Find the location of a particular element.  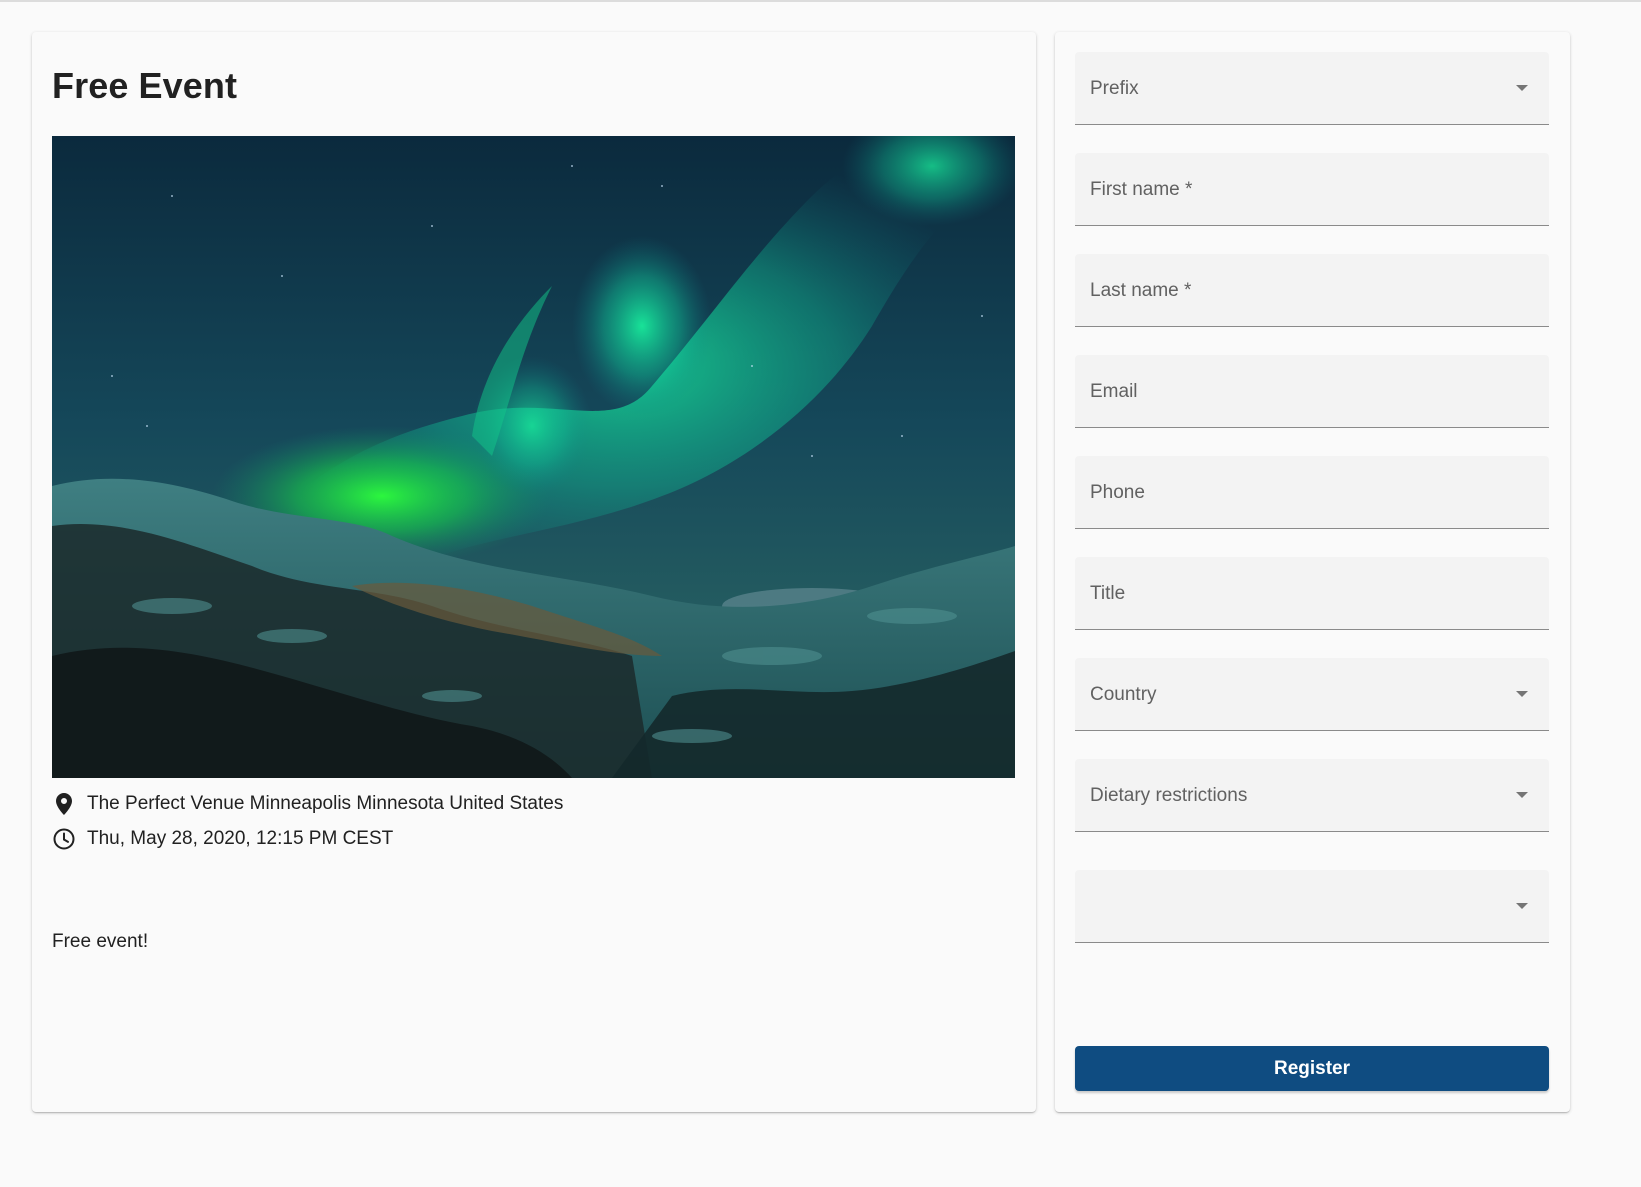

prefix-select: Prefix is located at coordinates (1312, 88).